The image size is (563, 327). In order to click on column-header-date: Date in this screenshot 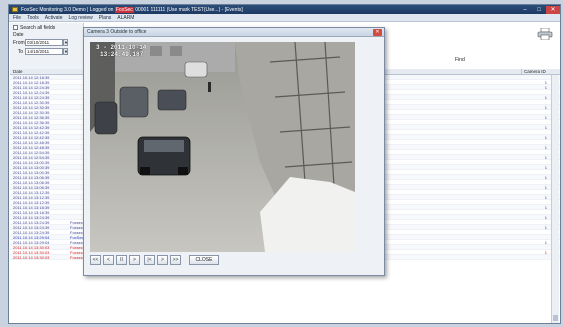, I will do `click(40, 71)`.